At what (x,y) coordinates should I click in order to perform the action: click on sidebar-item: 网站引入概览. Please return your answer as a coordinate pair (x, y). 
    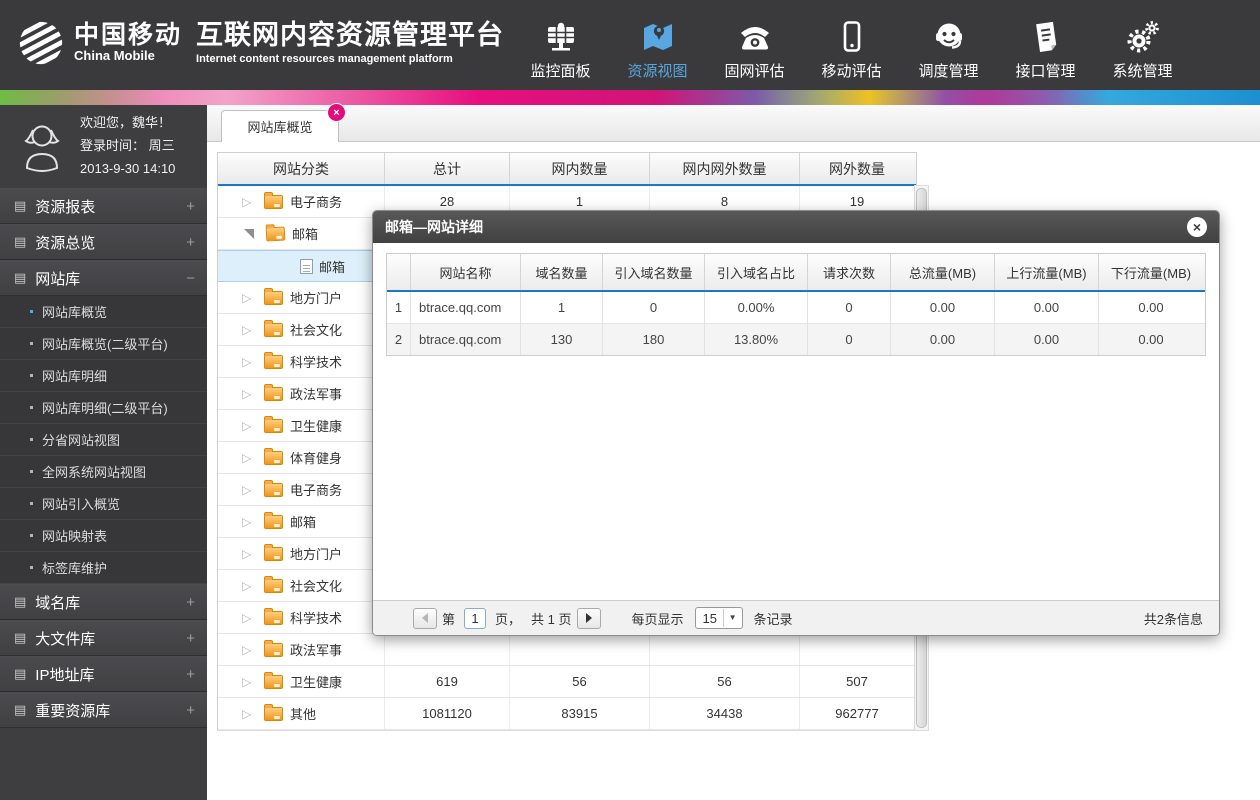
    Looking at the image, I should click on (103, 504).